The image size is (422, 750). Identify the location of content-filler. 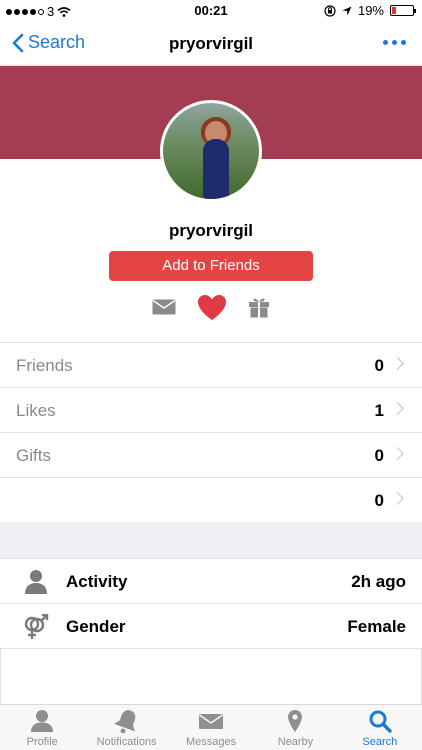
(211, 676).